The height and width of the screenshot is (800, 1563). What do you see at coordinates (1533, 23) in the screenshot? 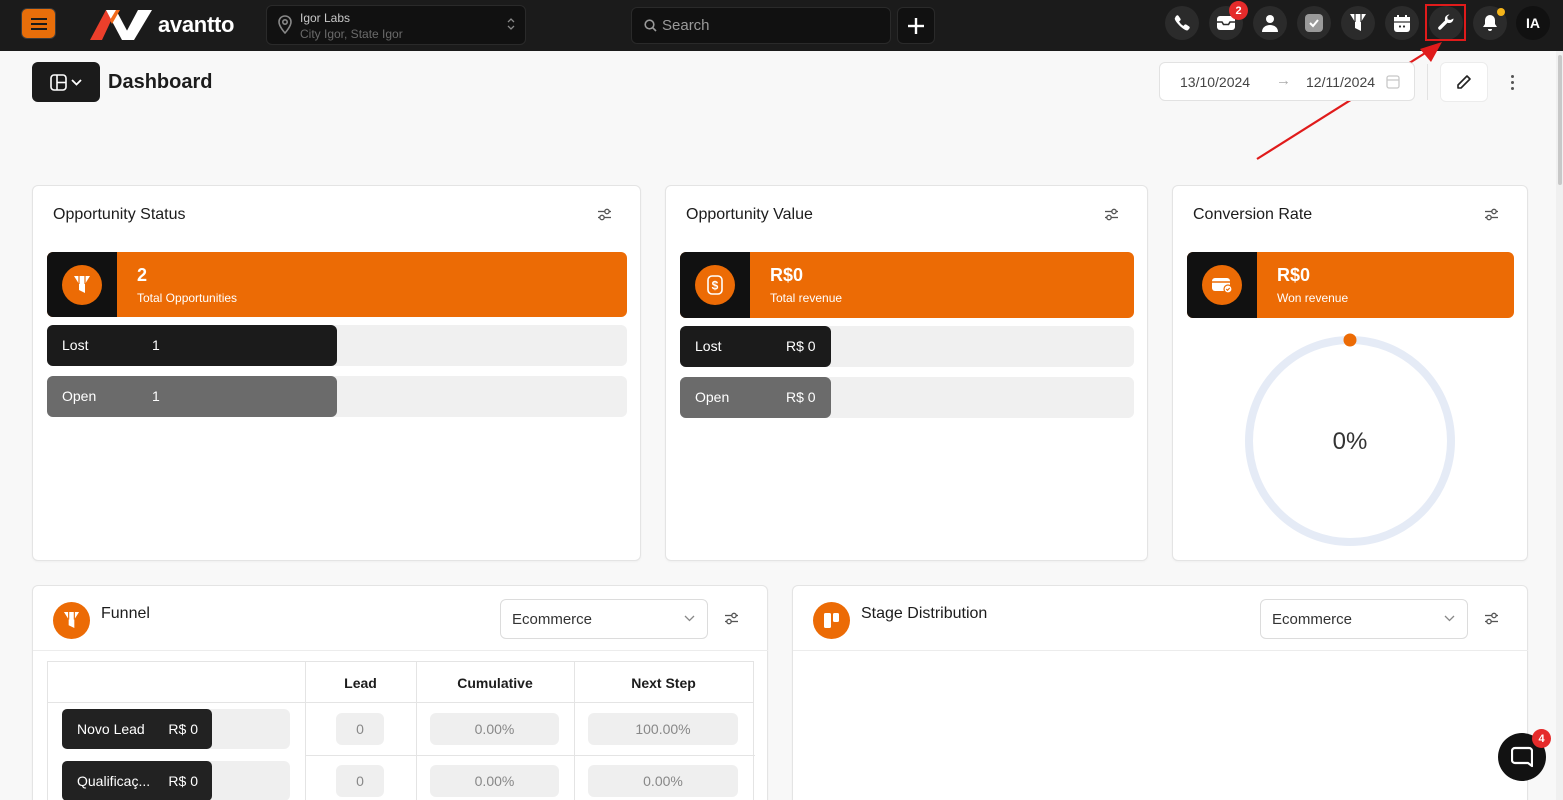
I see `avatar: IA` at bounding box center [1533, 23].